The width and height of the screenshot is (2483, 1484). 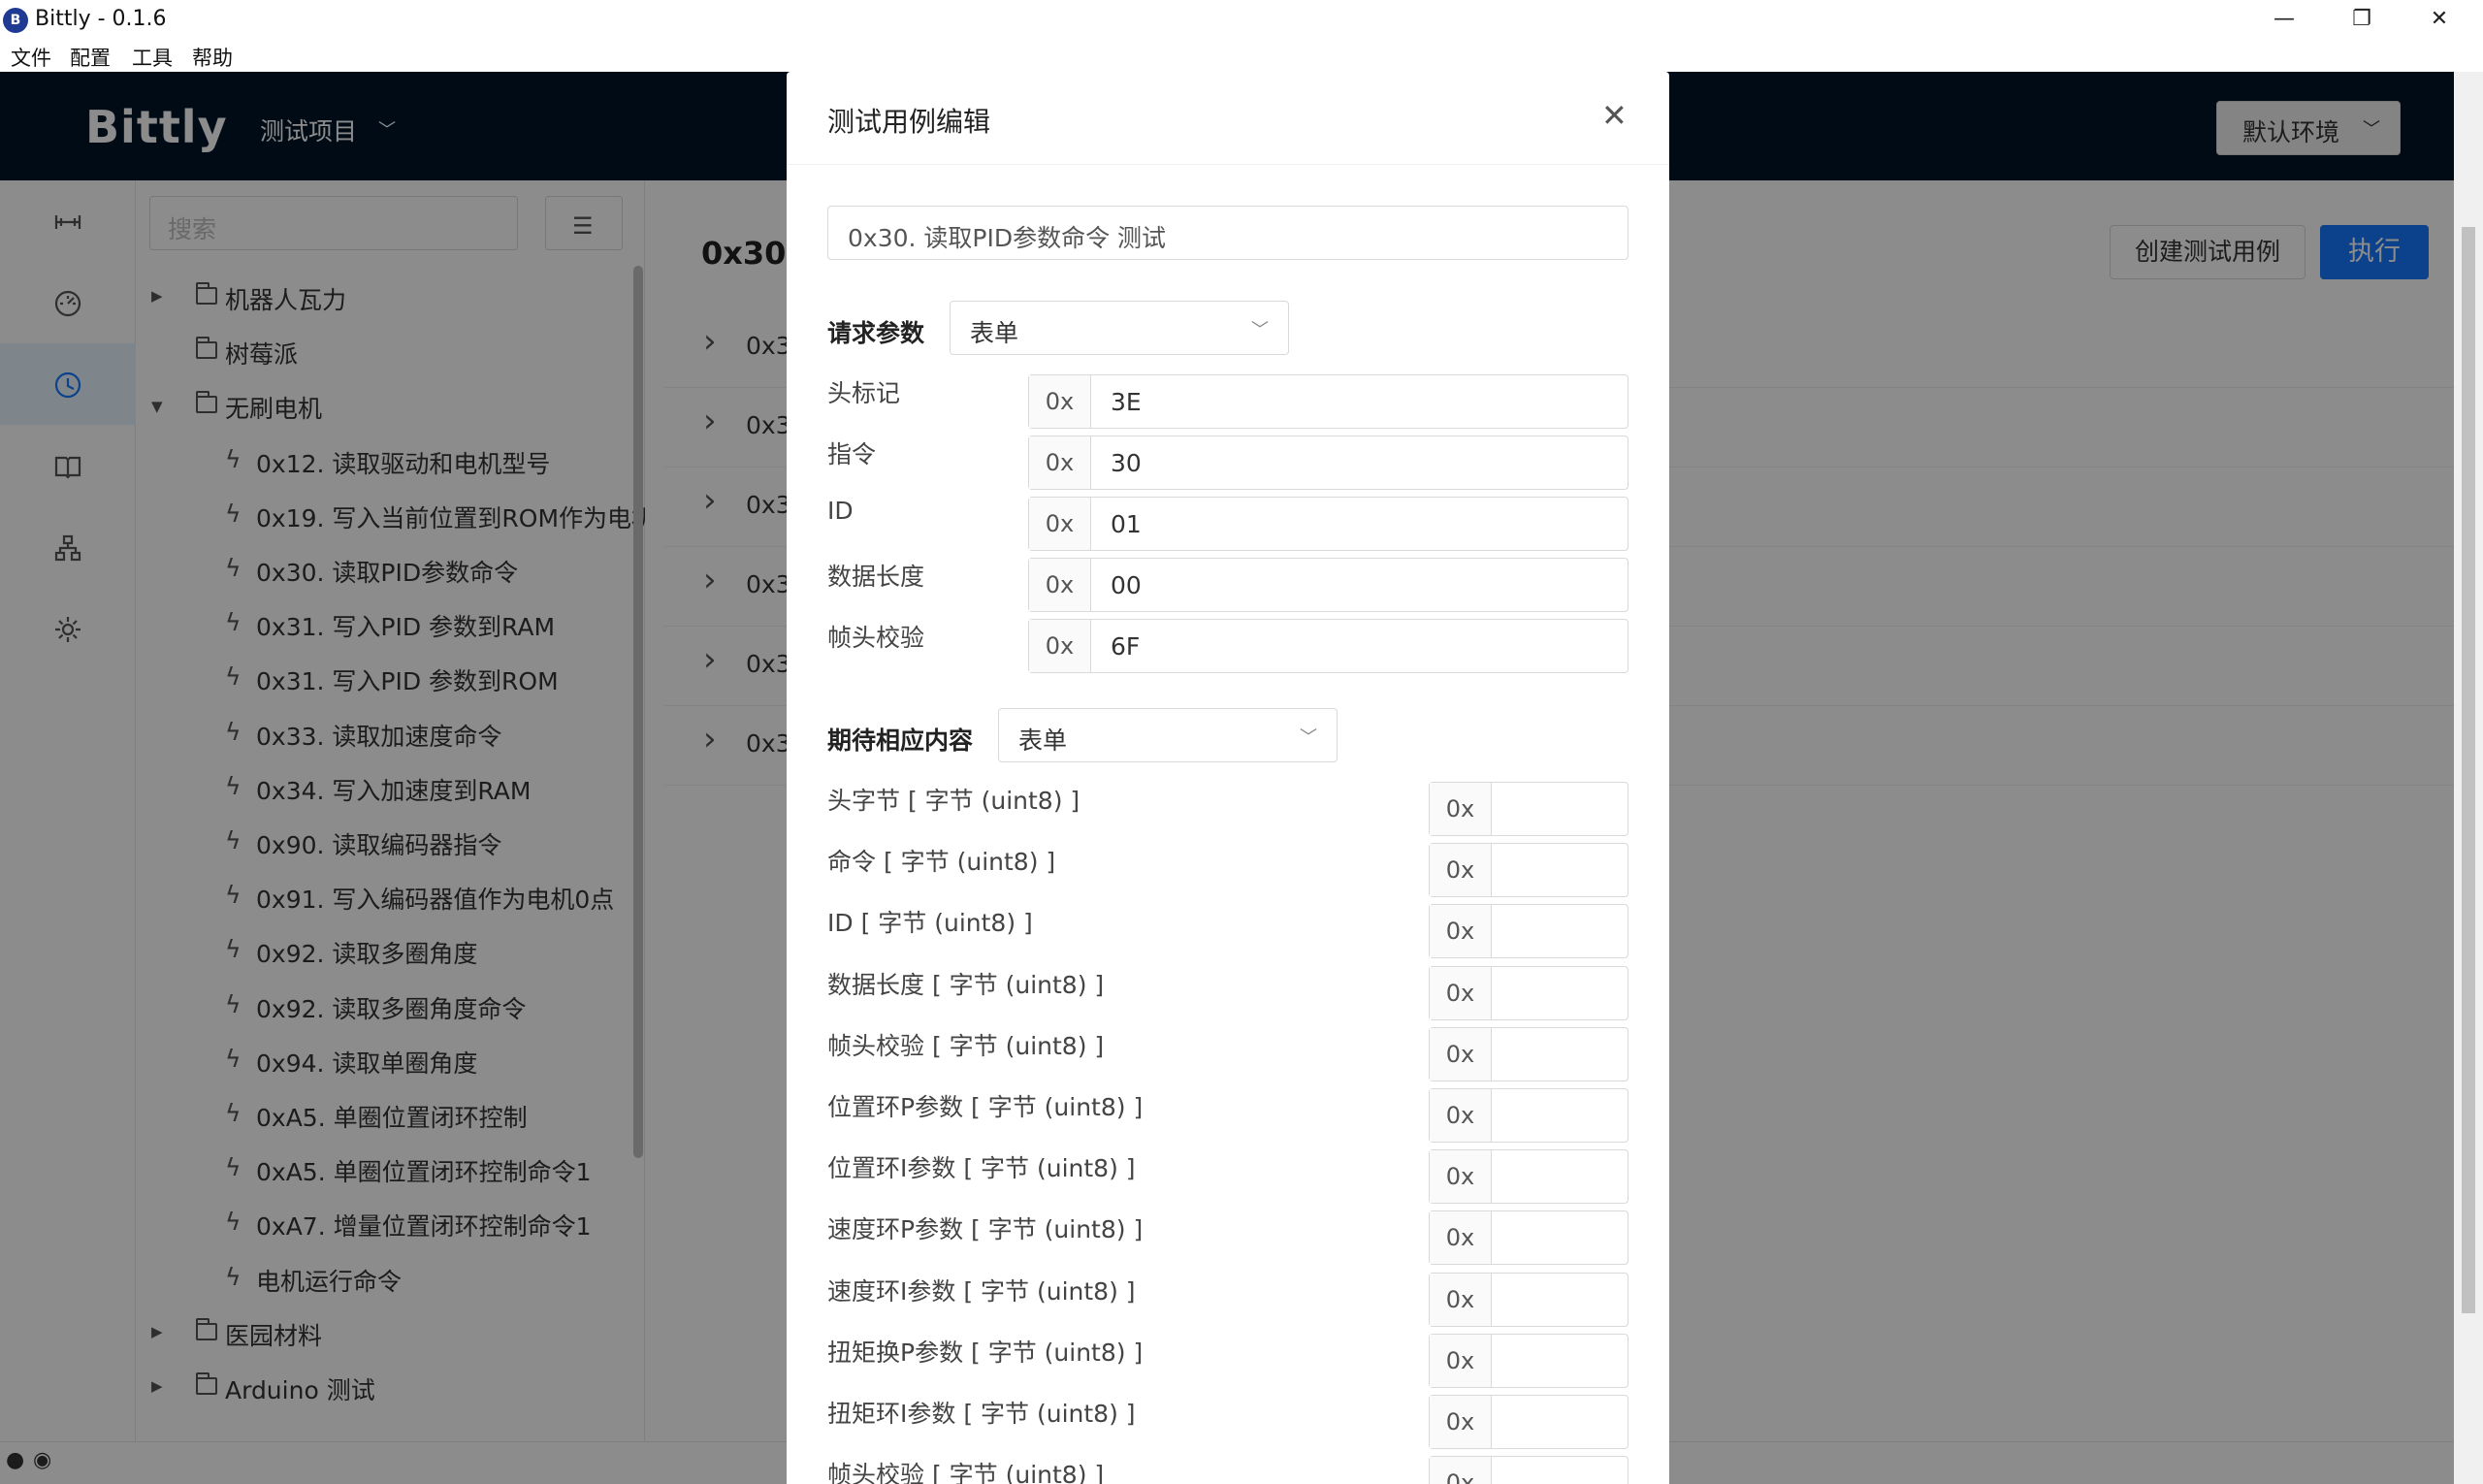 I want to click on testcase-name-input: 0x30. 读取PID参数命令 测试, so click(x=1228, y=233).